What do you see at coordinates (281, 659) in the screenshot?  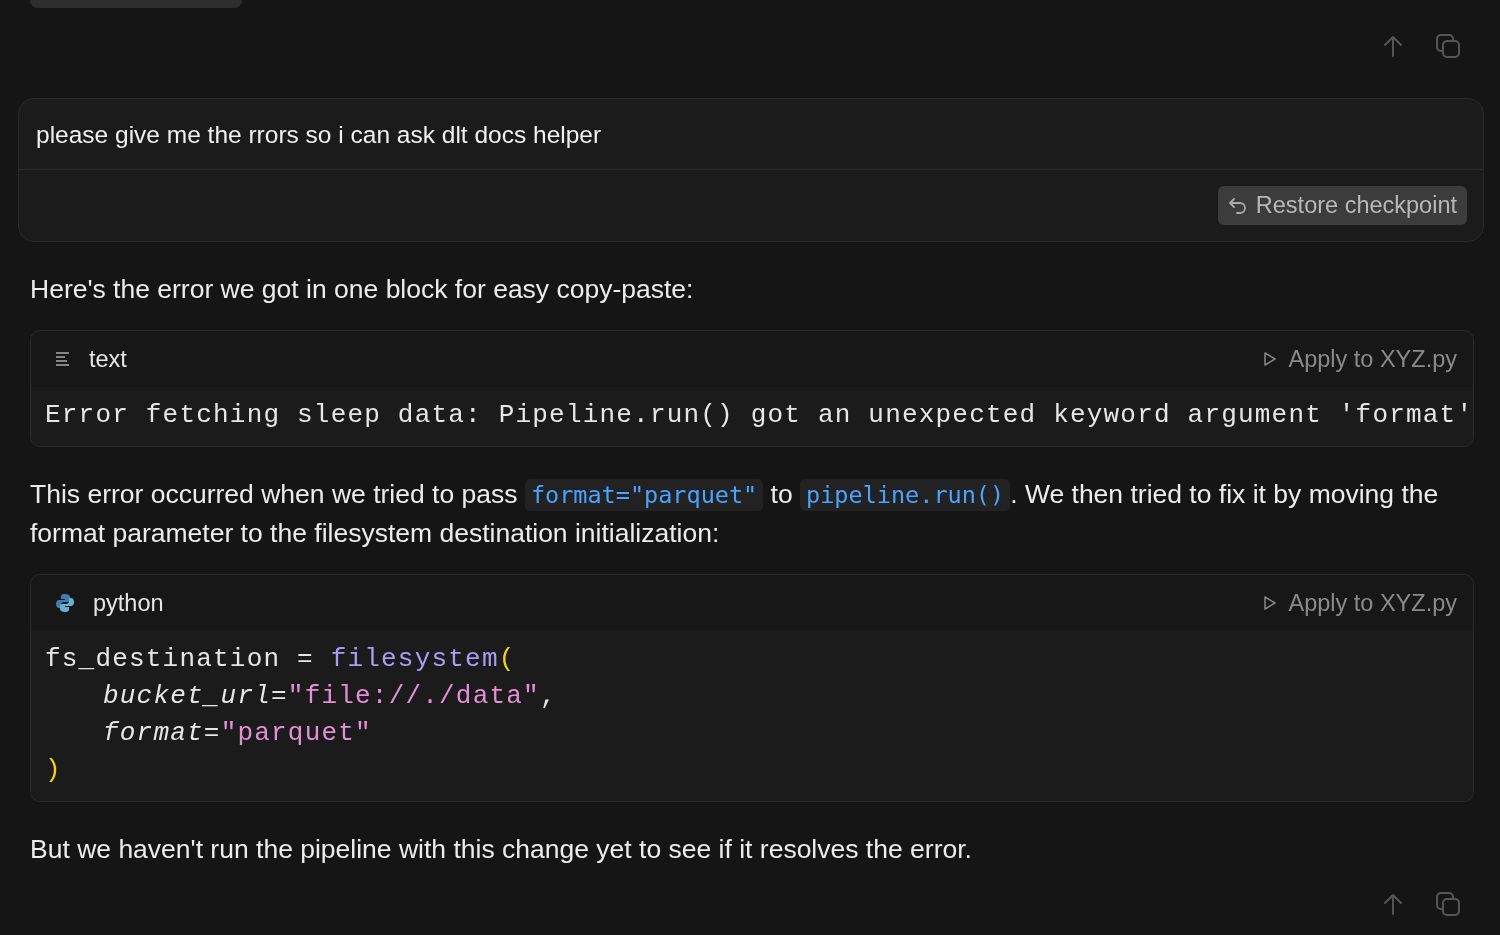 I see `code-line: fs_destination = filesystem(` at bounding box center [281, 659].